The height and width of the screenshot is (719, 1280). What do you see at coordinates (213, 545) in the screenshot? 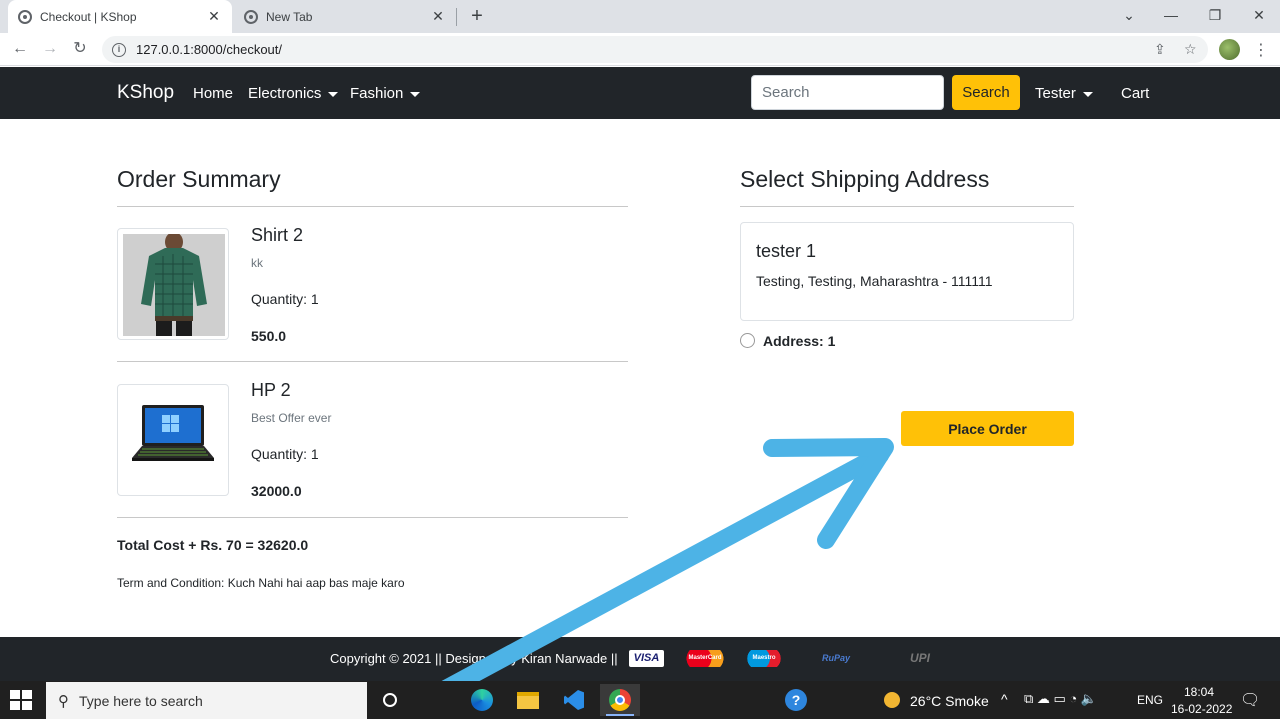
I see `total-cost: Total Cost + Rs. 70 = 32620.0` at bounding box center [213, 545].